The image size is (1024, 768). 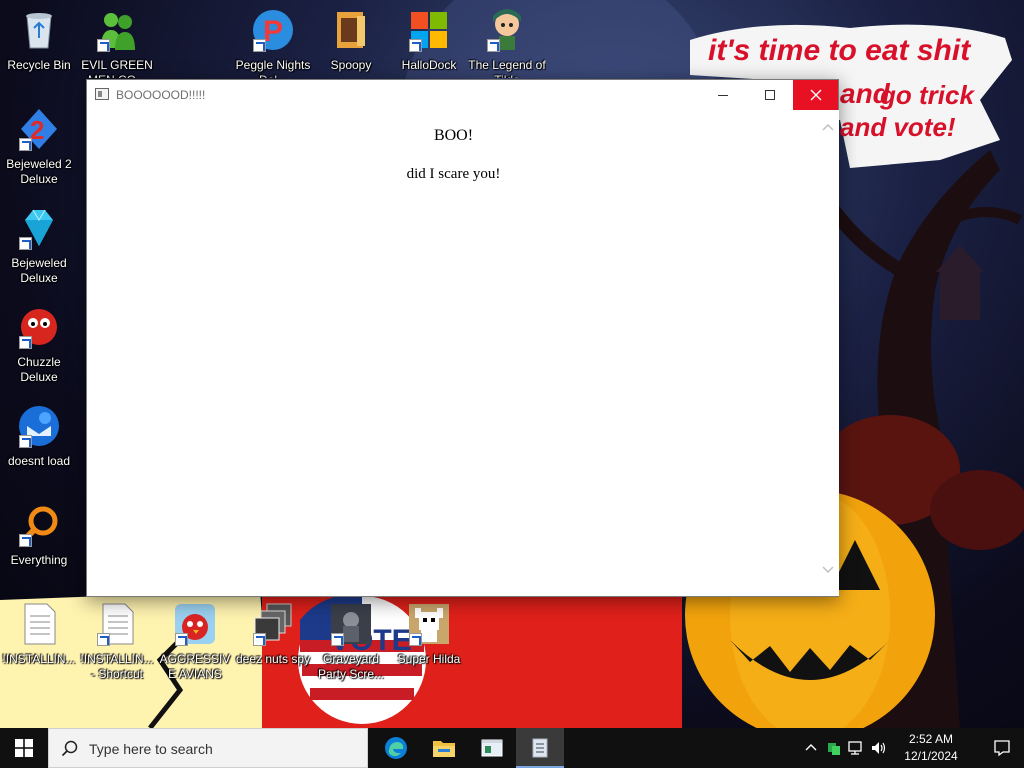 I want to click on search-icon, so click(x=69, y=748).